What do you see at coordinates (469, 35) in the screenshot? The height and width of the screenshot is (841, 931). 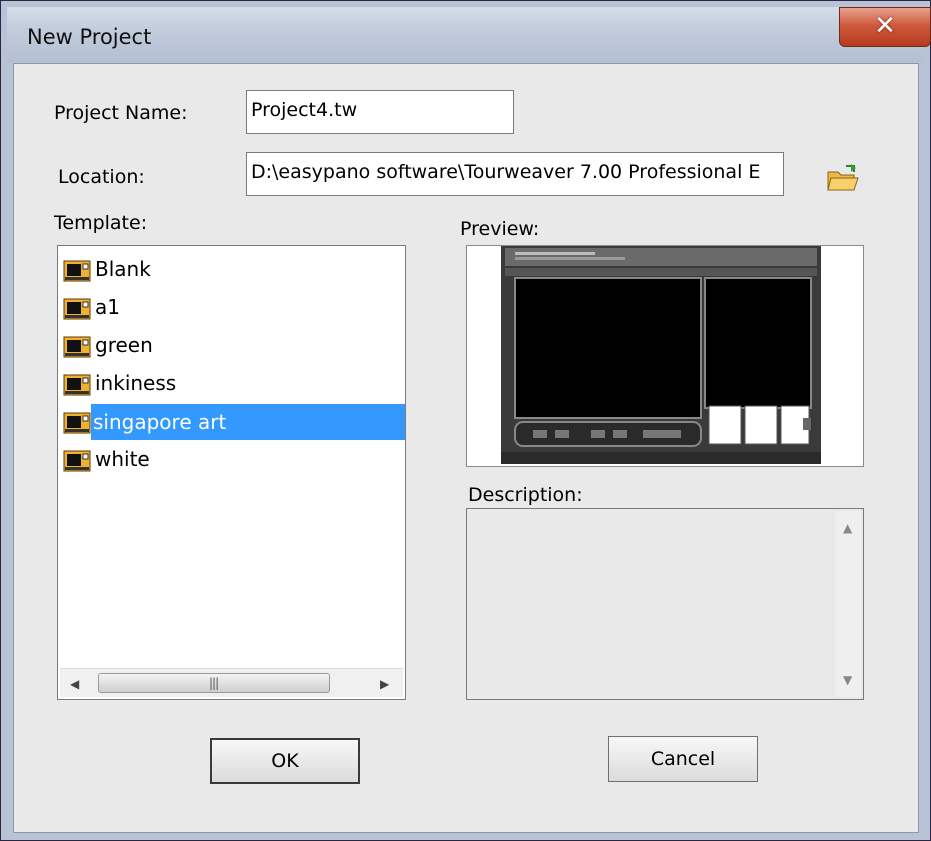 I see `title-bar: New Project ✕` at bounding box center [469, 35].